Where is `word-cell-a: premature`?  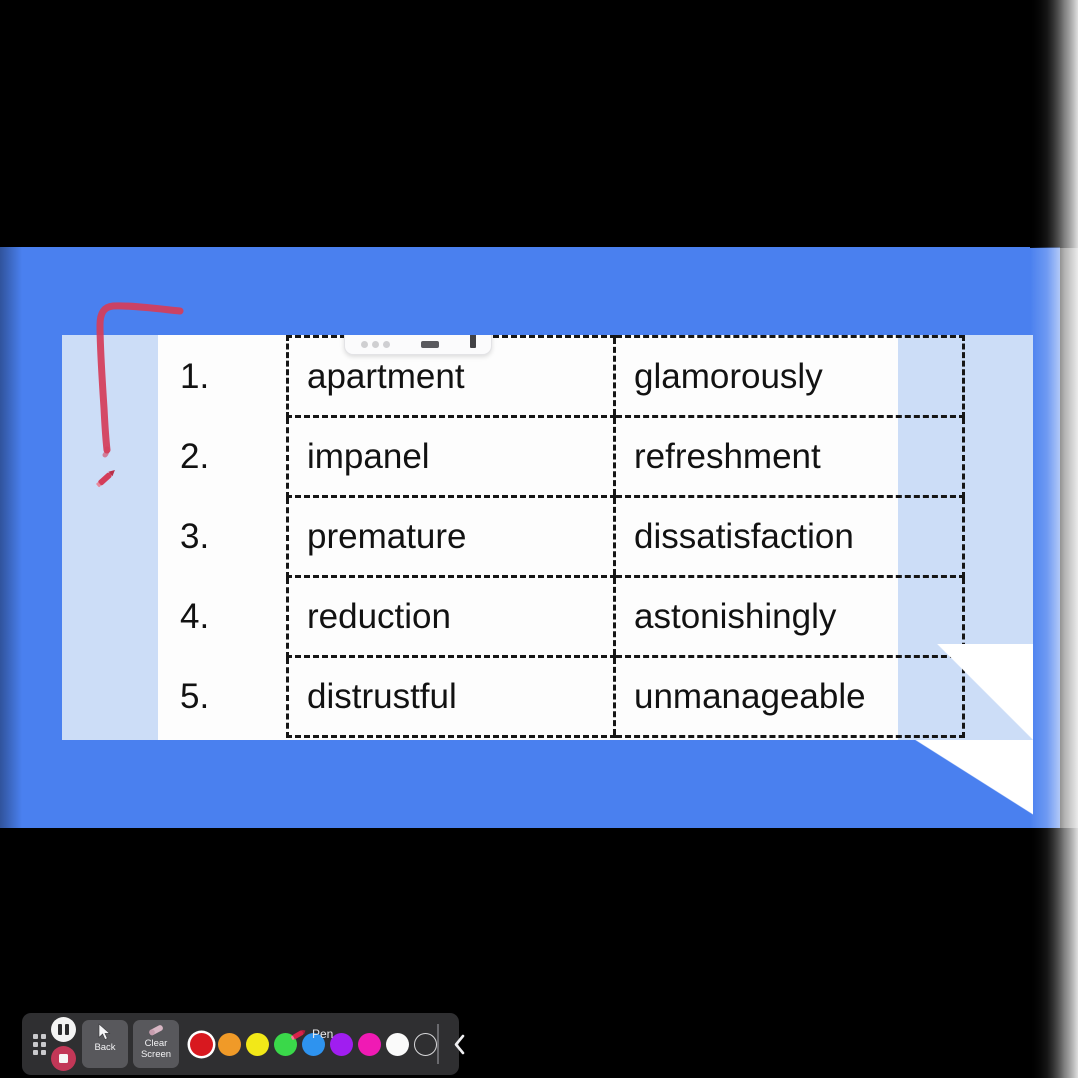
word-cell-a: premature is located at coordinates (450, 537).